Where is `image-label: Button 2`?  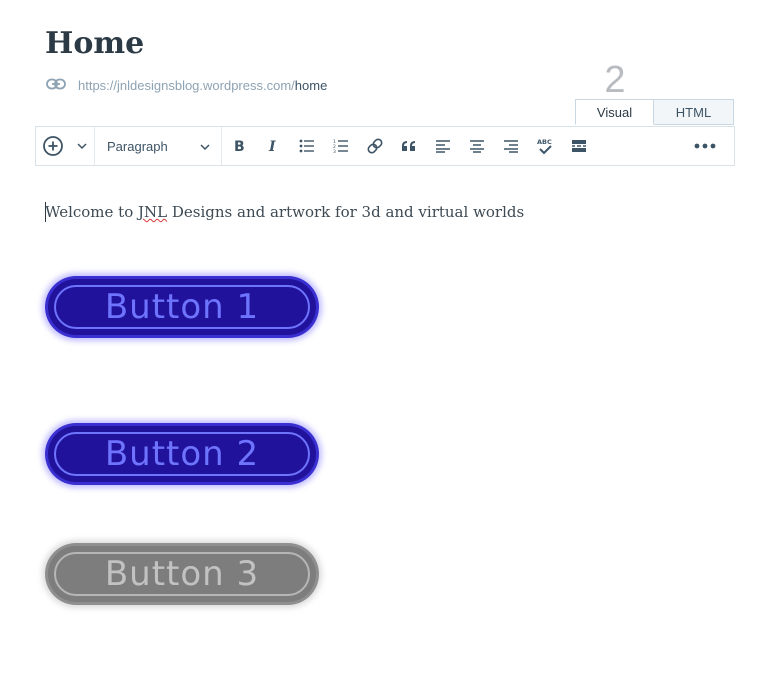
image-label: Button 2 is located at coordinates (182, 454).